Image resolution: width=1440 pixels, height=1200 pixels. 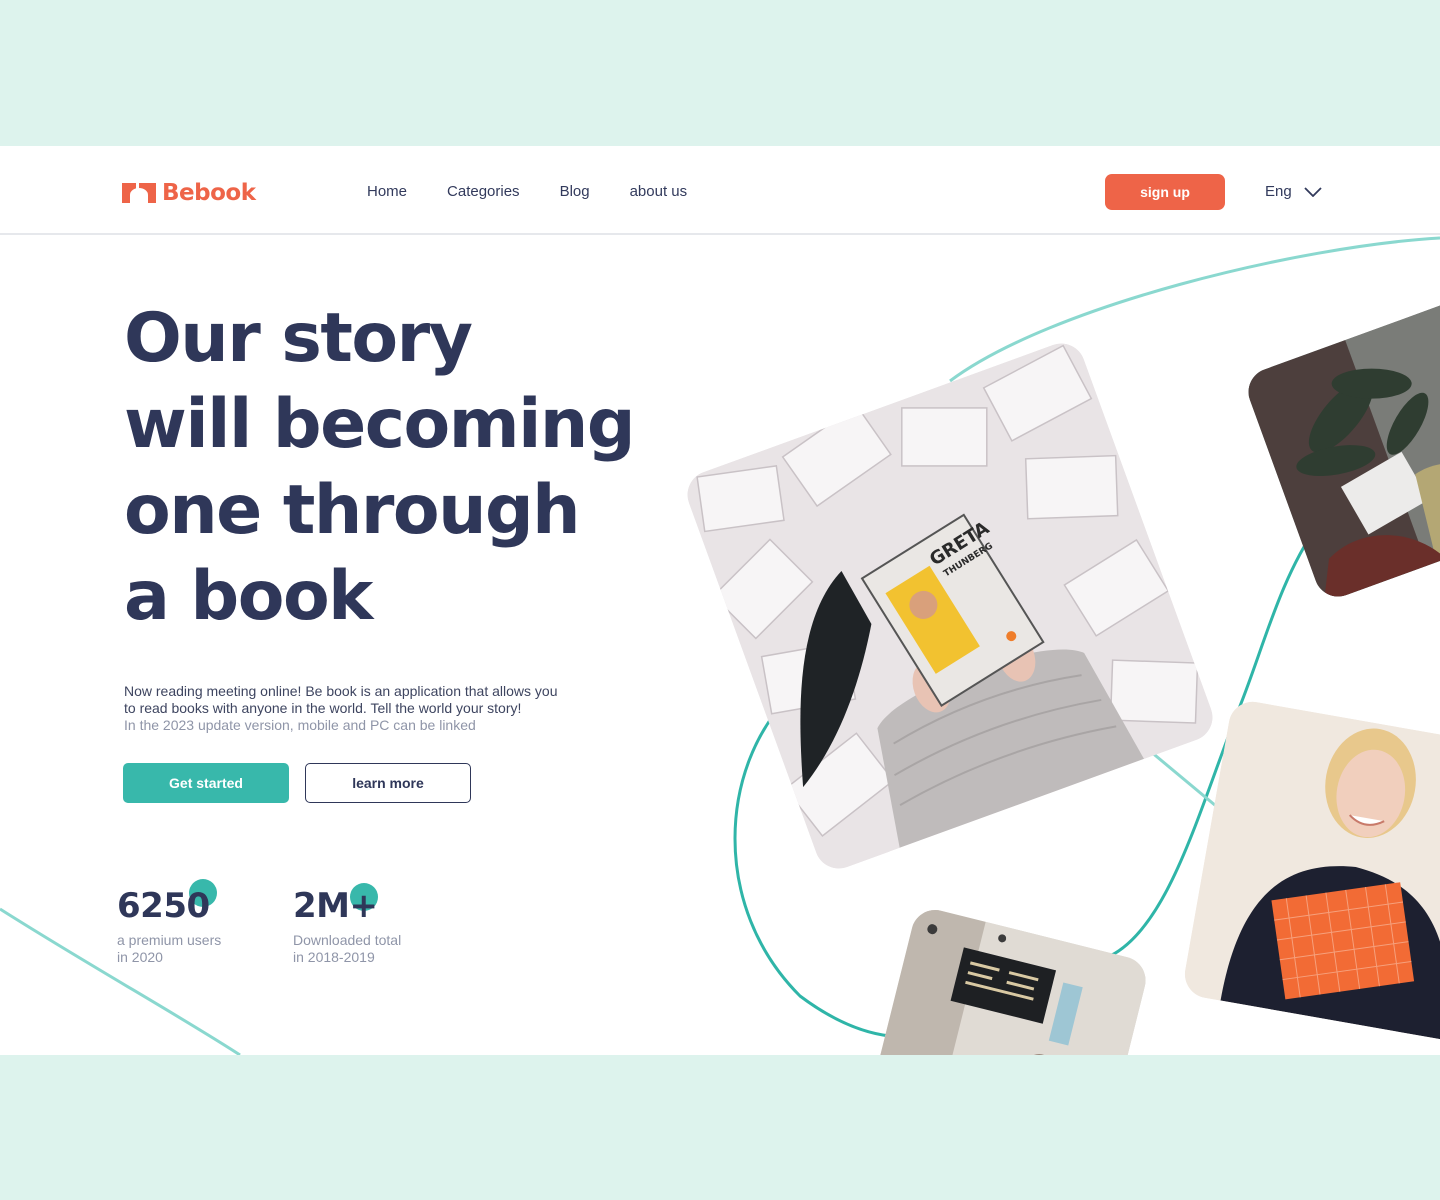 What do you see at coordinates (1293, 191) in the screenshot?
I see `language-selector: Eng` at bounding box center [1293, 191].